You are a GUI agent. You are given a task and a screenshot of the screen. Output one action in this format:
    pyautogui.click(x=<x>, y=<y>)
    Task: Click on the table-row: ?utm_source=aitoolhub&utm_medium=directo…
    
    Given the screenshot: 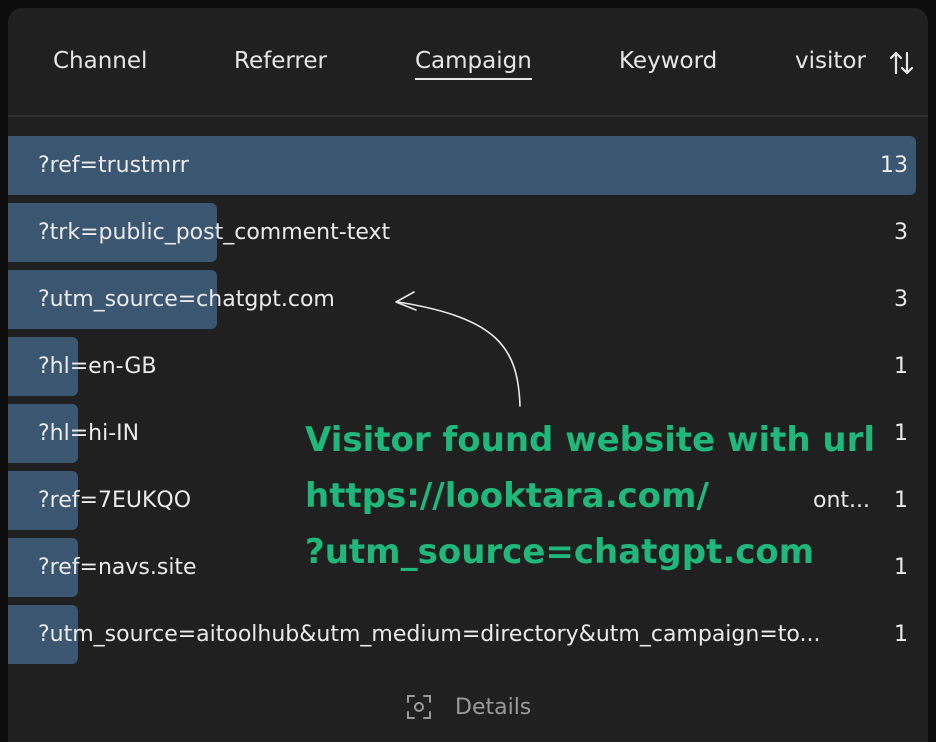 What is the action you would take?
    pyautogui.click(x=468, y=634)
    